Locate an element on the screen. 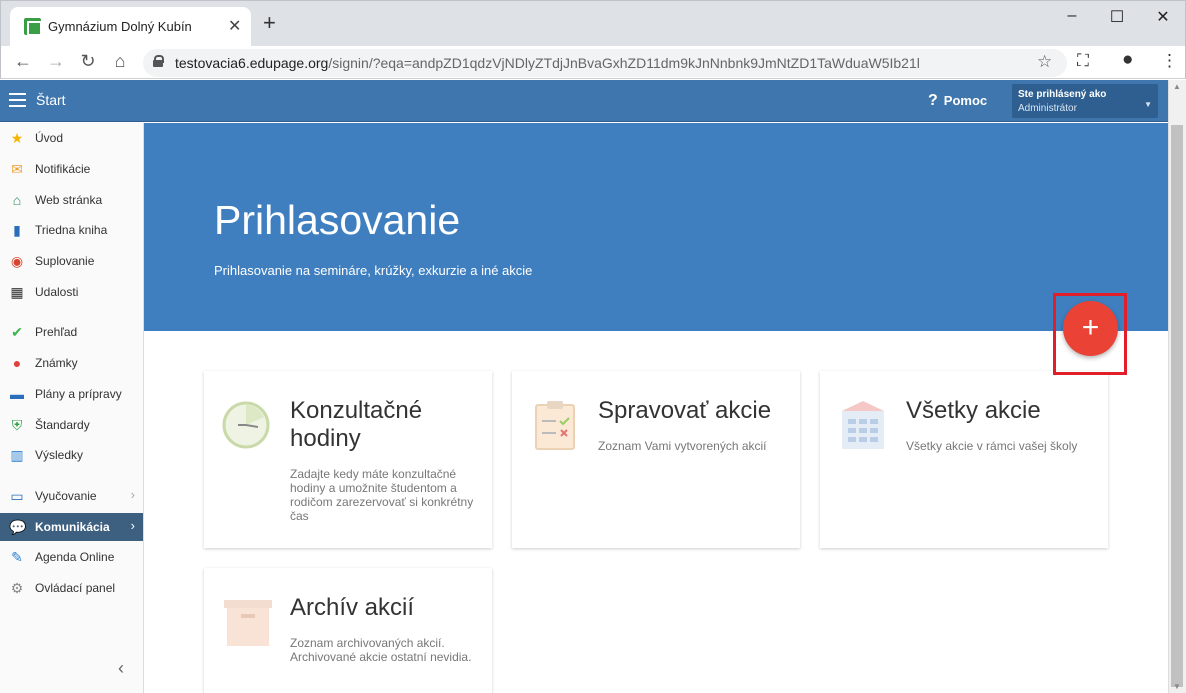 The width and height of the screenshot is (1186, 693). sidebar-item-vysledky: ▥ Výsledky is located at coordinates (71, 455).